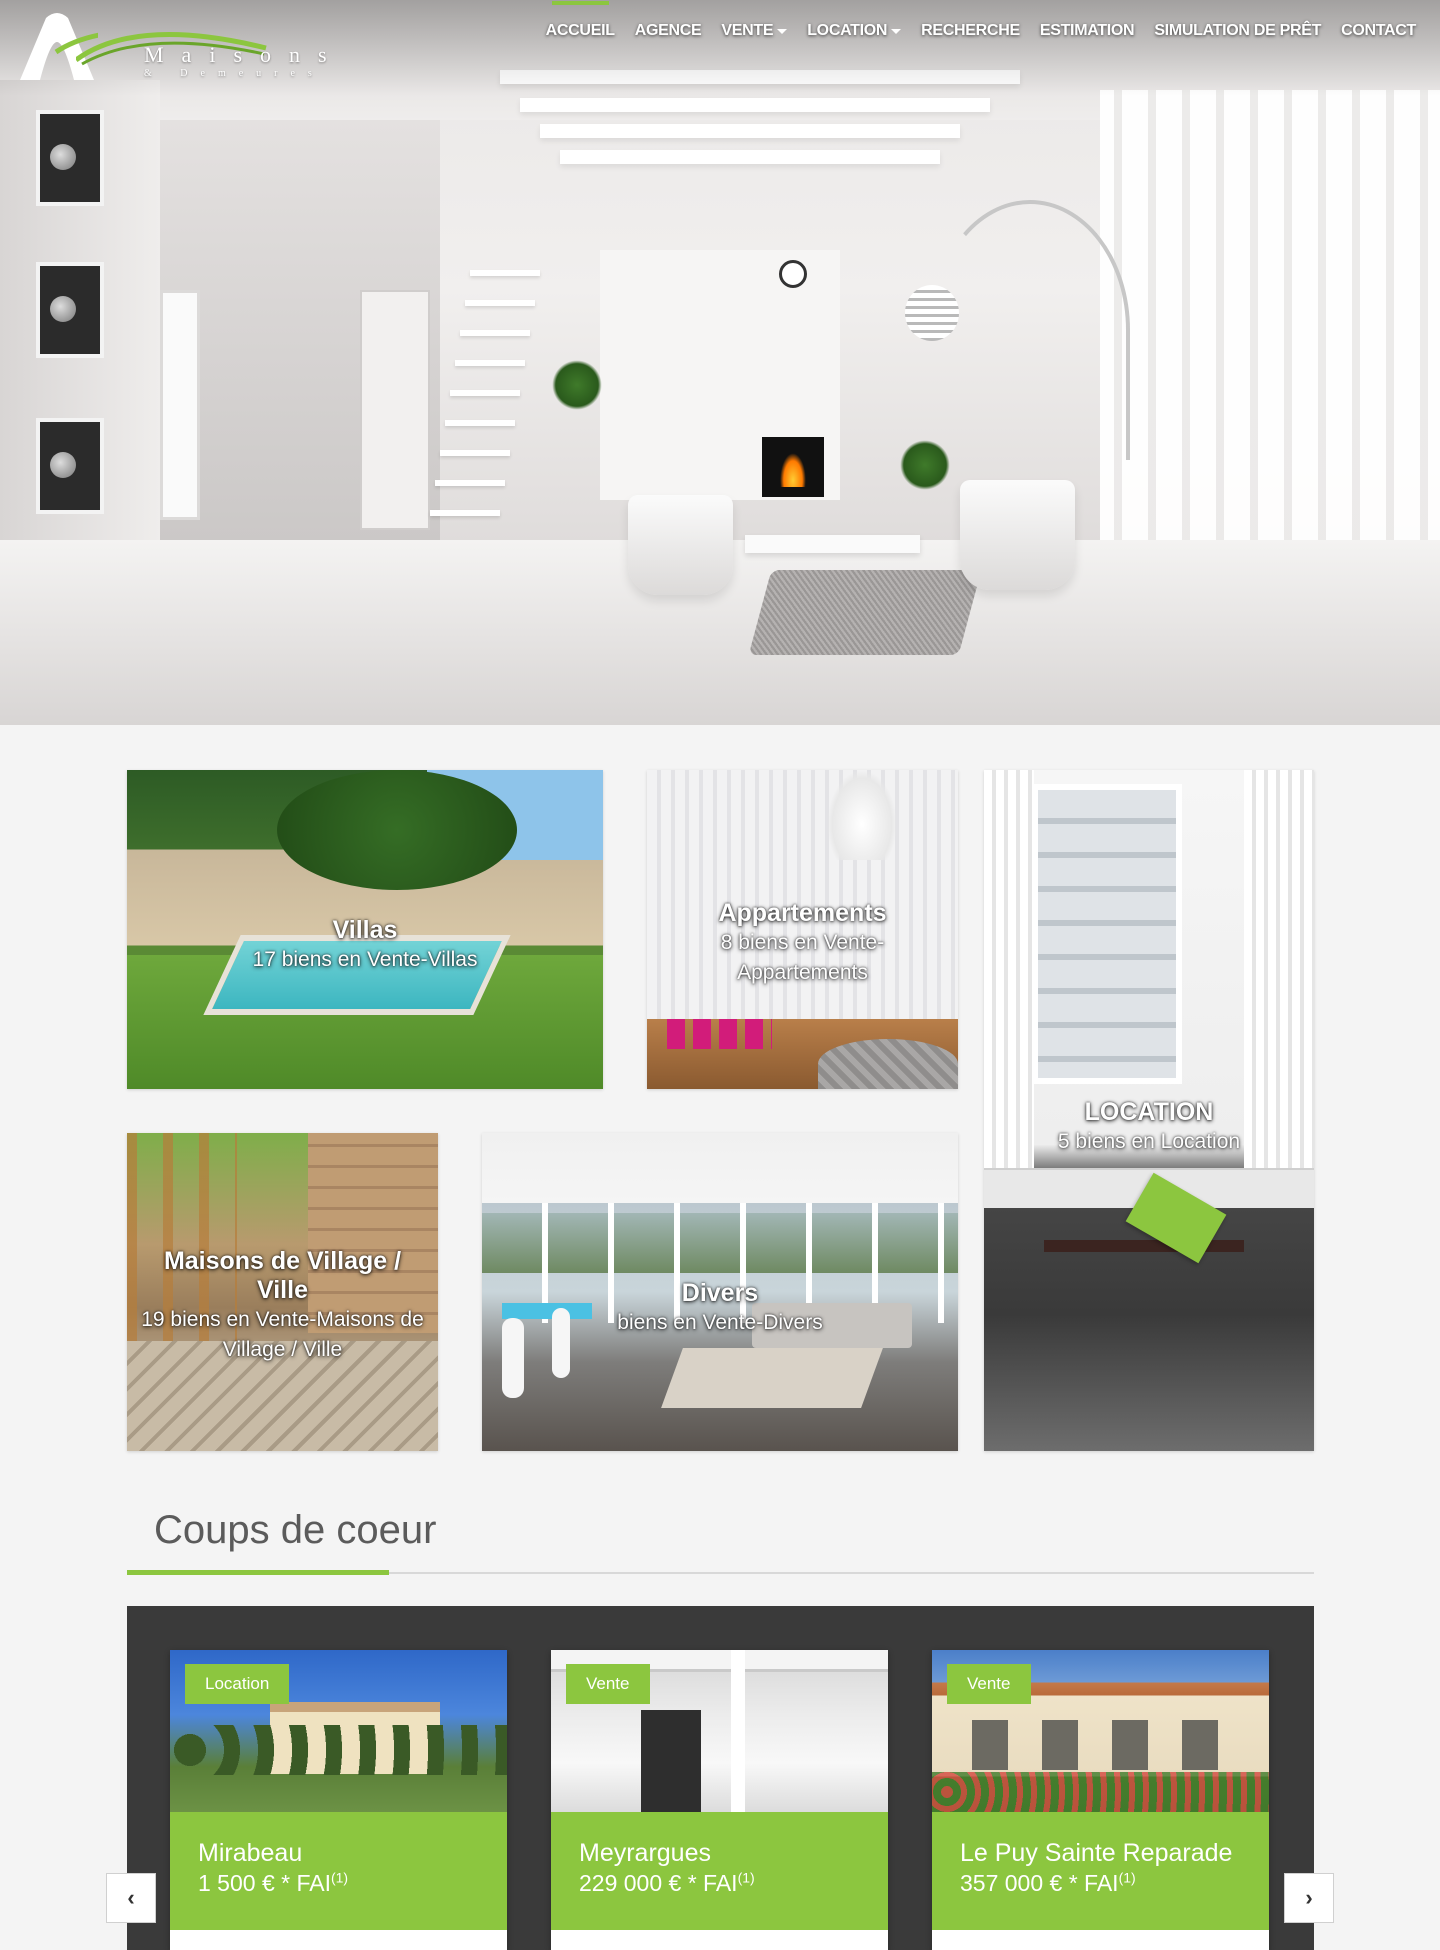  What do you see at coordinates (747, 30) in the screenshot?
I see `nav-label: VENTE` at bounding box center [747, 30].